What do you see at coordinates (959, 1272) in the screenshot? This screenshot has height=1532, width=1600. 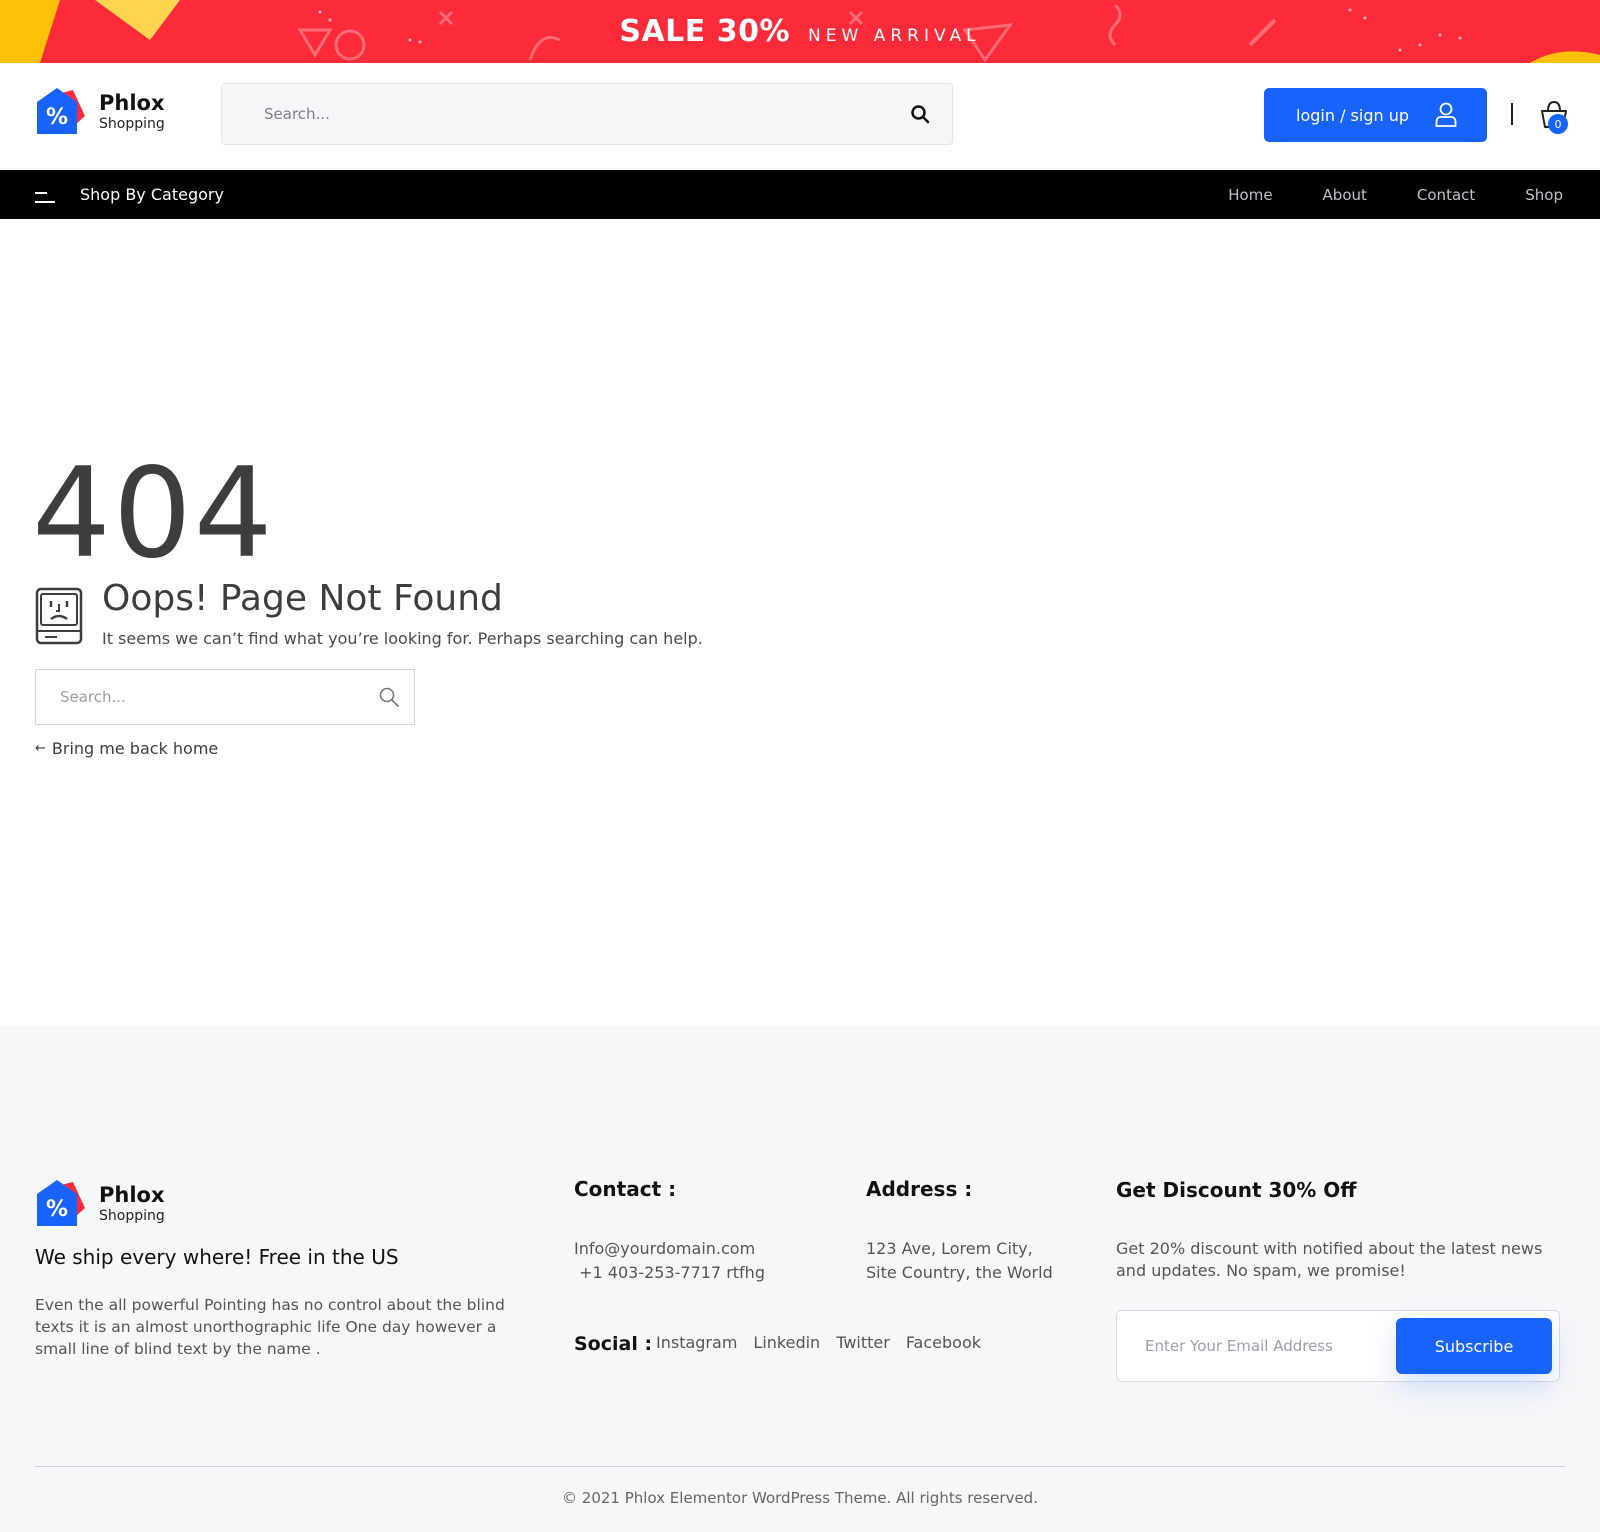 I see `address-line-2: Site Country, the World` at bounding box center [959, 1272].